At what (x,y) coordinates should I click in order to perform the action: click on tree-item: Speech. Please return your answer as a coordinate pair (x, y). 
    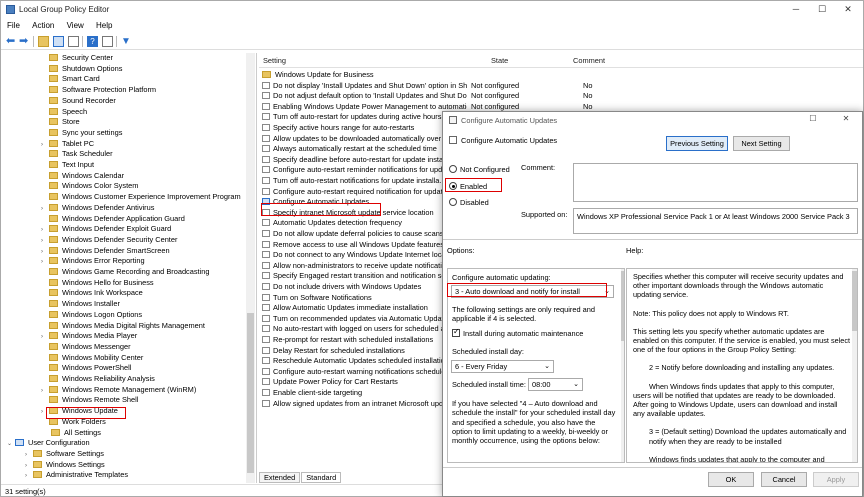
    Looking at the image, I should click on (64, 112).